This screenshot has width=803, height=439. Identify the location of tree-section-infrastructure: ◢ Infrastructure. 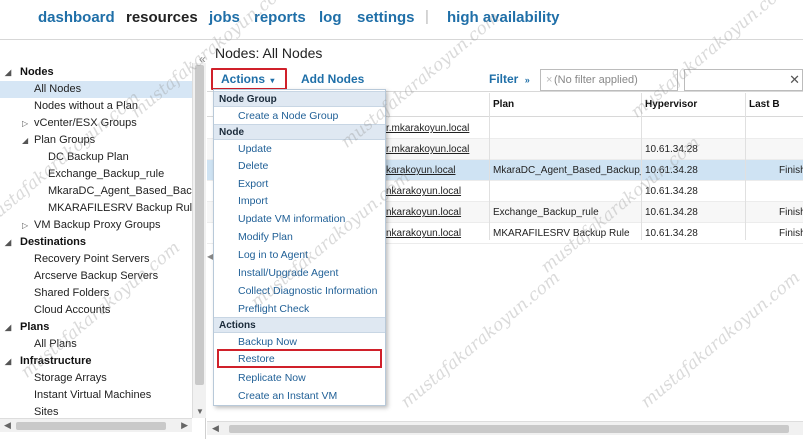
(96, 361).